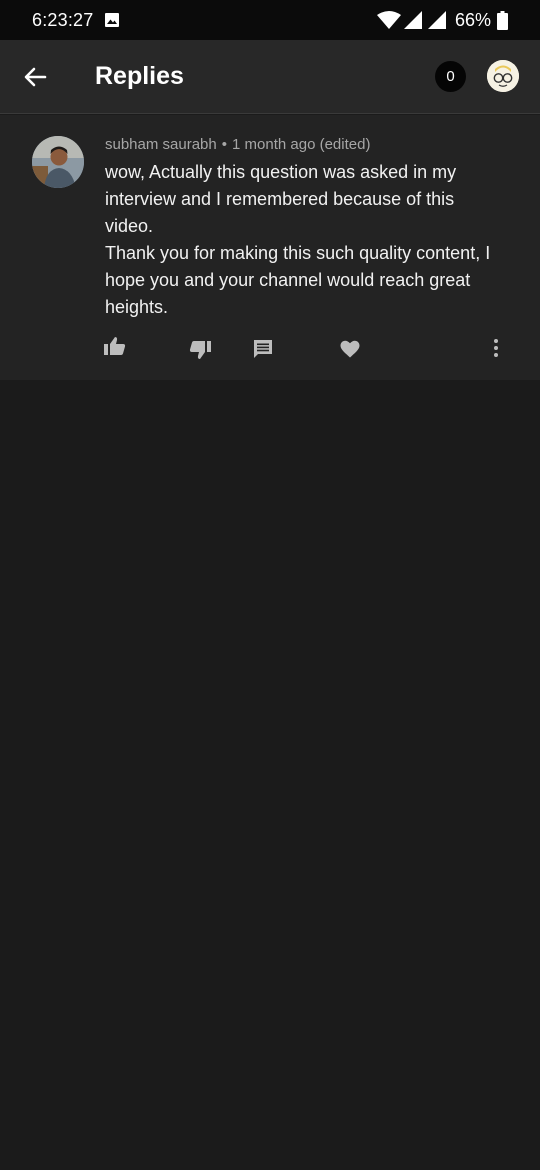  What do you see at coordinates (301, 144) in the screenshot?
I see `comment-time: 1 month ago (edited)` at bounding box center [301, 144].